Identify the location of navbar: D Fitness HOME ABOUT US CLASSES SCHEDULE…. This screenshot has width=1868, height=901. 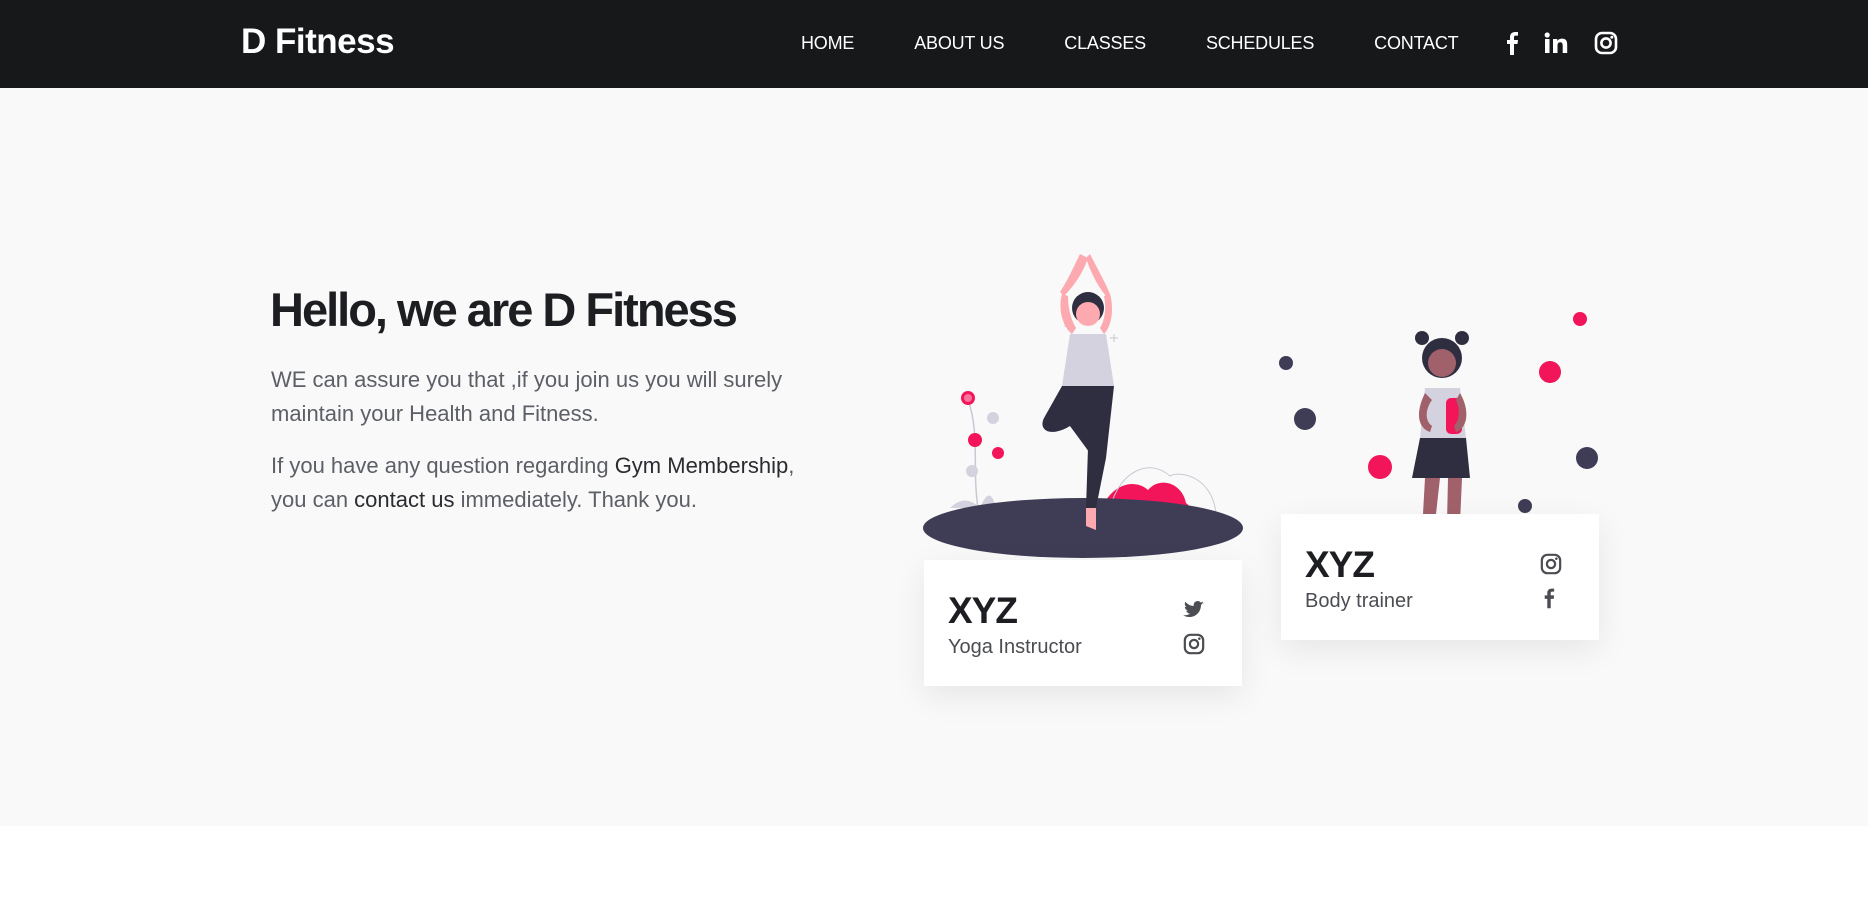
(934, 44).